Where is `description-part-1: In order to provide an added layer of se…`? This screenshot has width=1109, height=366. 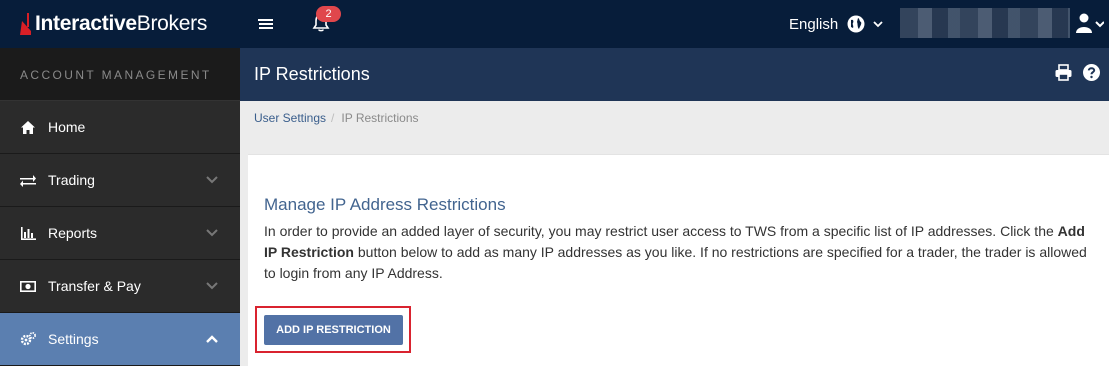
description-part-1: In order to provide an added layer of se… is located at coordinates (661, 231).